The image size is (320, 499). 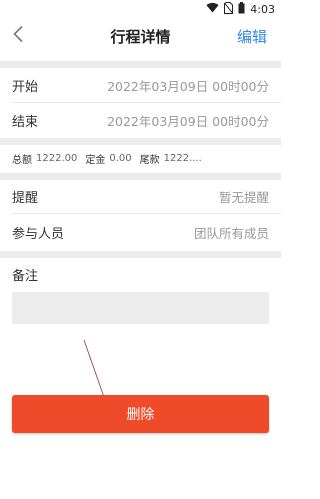 I want to click on end-time-row: 结束 2022年03月09日 00时00分, so click(x=140, y=120).